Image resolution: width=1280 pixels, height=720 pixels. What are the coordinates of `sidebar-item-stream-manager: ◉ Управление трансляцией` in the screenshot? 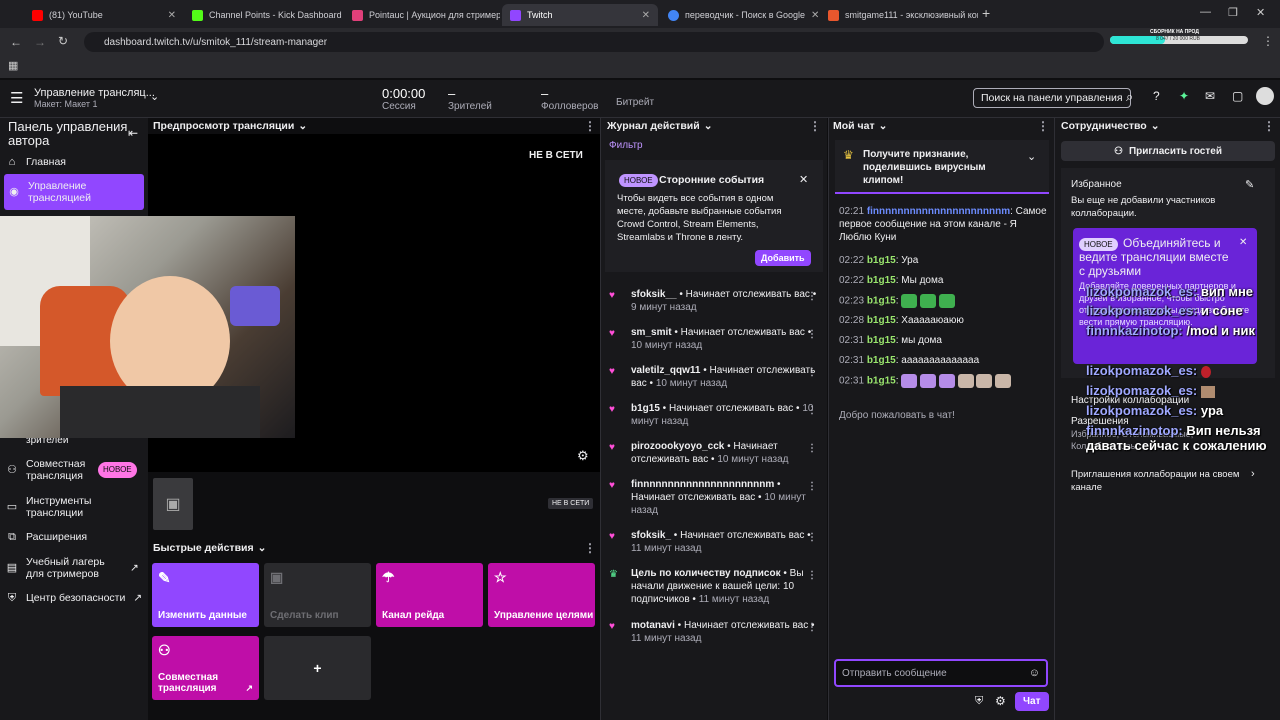 It's located at (74, 192).